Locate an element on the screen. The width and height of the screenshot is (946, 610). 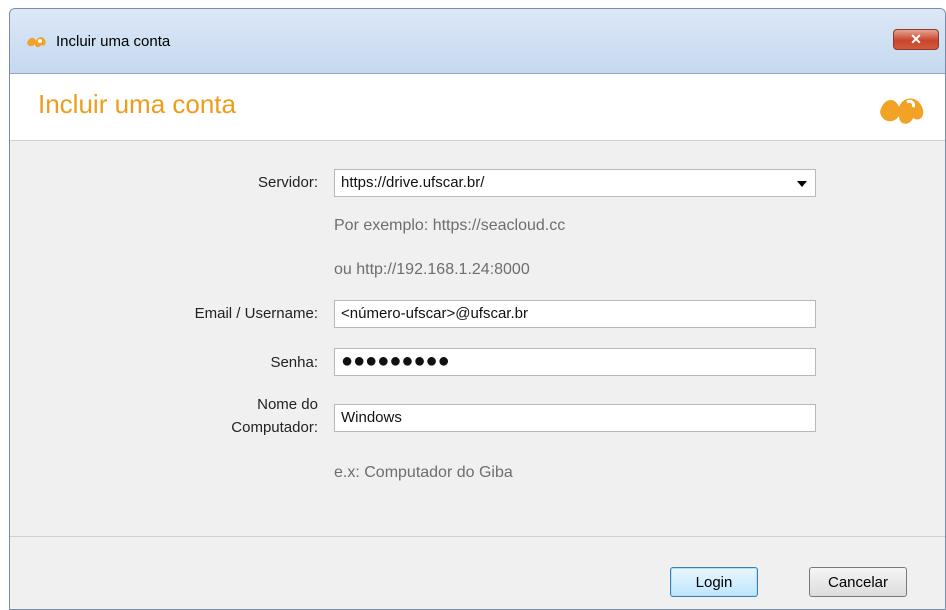
login-button: Login is located at coordinates (714, 582).